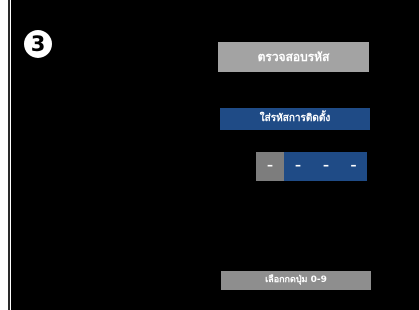 The height and width of the screenshot is (310, 419). What do you see at coordinates (296, 280) in the screenshot?
I see `press-buttons-hint: เลือกกดปุ่ม 0-9` at bounding box center [296, 280].